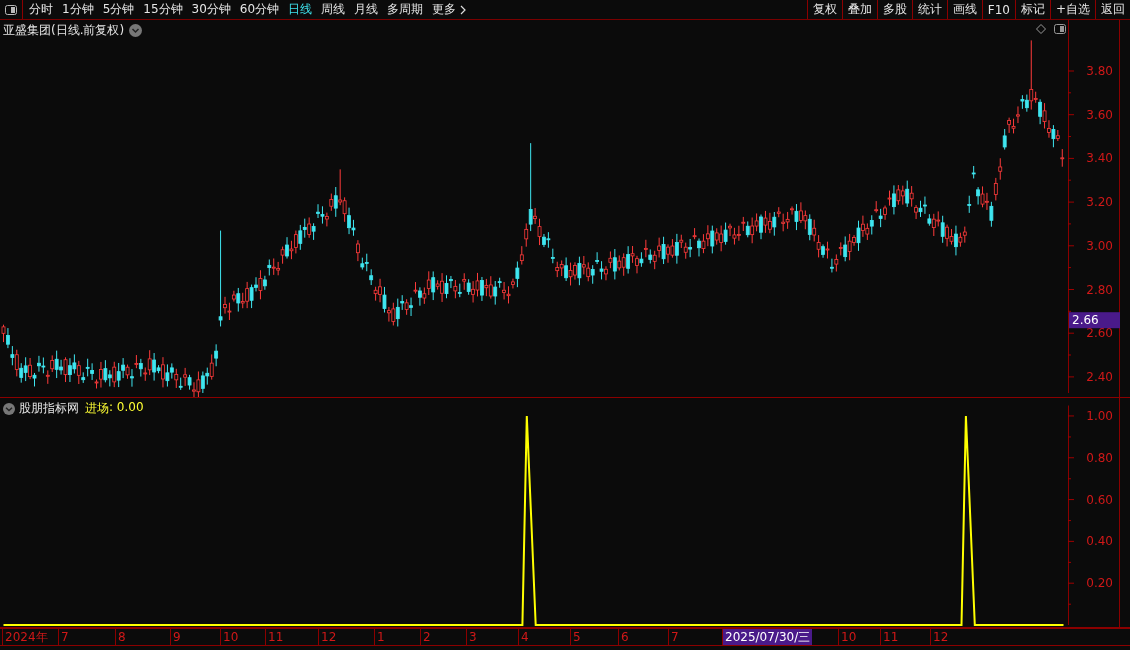 This screenshot has height=650, width=1130. What do you see at coordinates (1041, 29) in the screenshot?
I see `diamond-icon` at bounding box center [1041, 29].